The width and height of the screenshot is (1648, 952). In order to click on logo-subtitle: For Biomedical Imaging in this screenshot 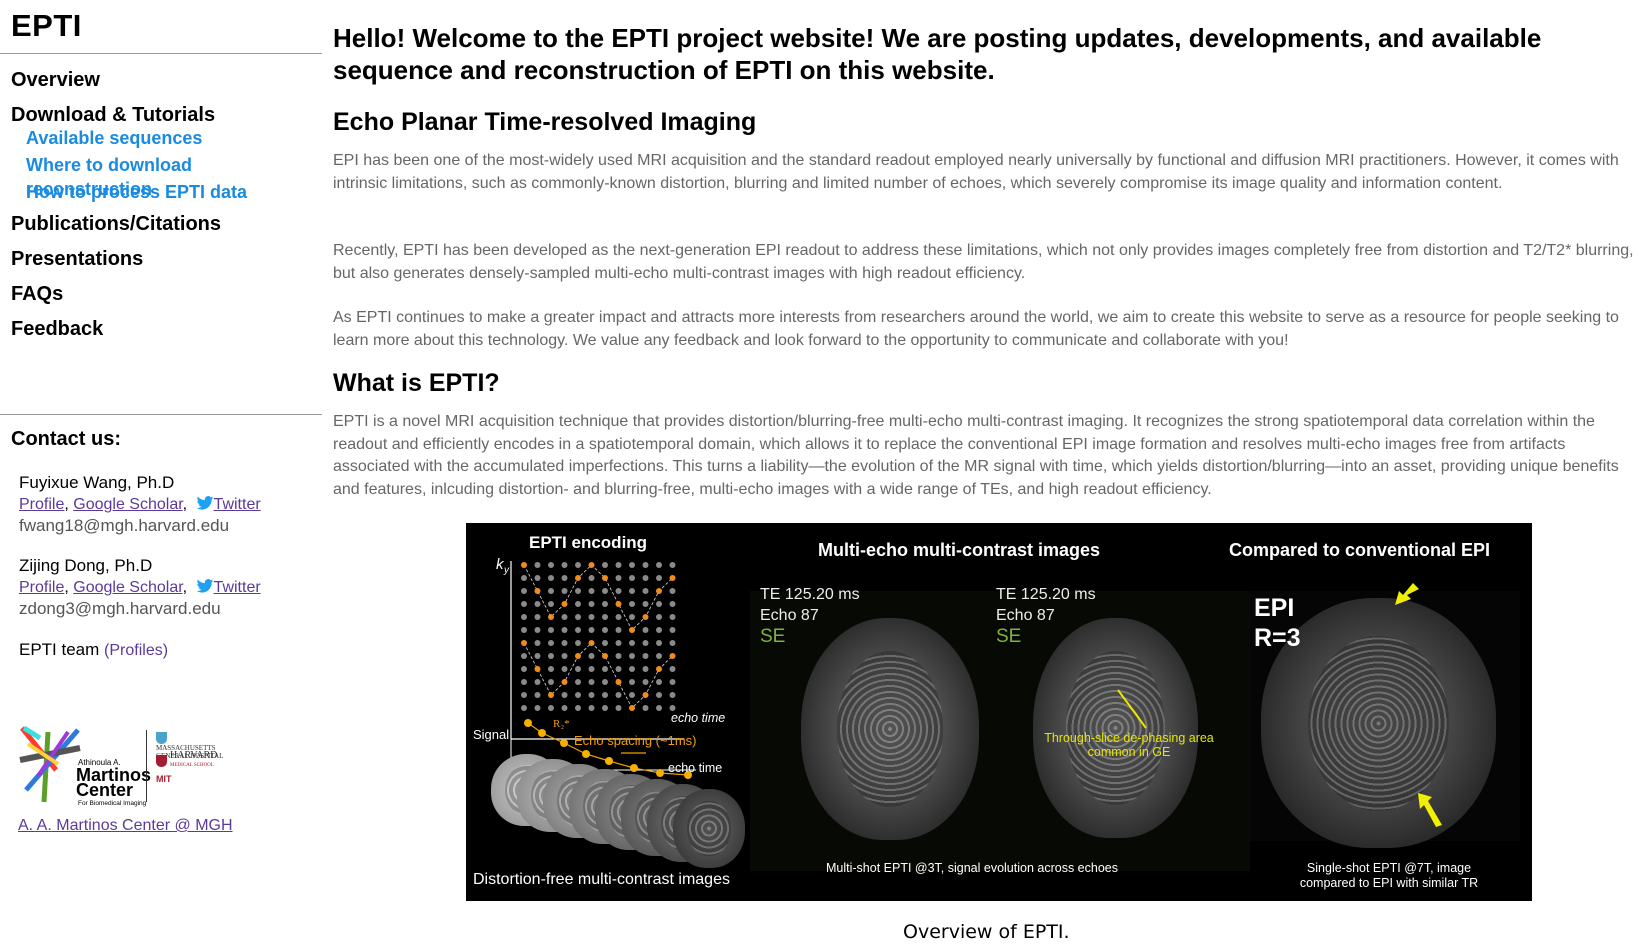, I will do `click(112, 803)`.